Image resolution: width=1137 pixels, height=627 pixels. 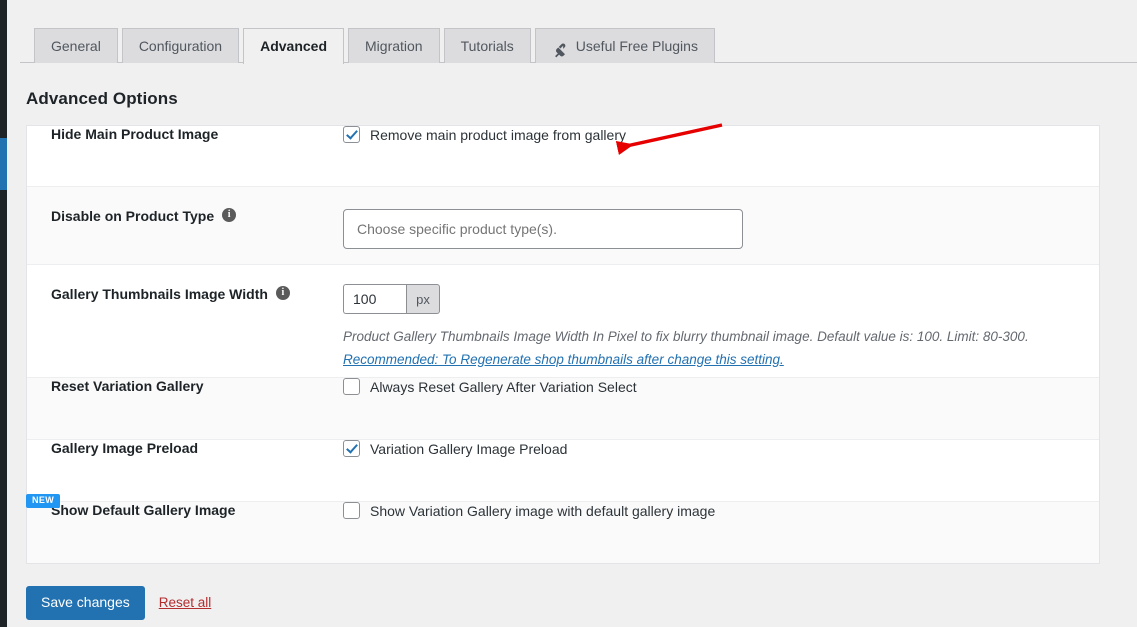 What do you see at coordinates (125, 448) in the screenshot?
I see `label-text: Gallery Image Preload` at bounding box center [125, 448].